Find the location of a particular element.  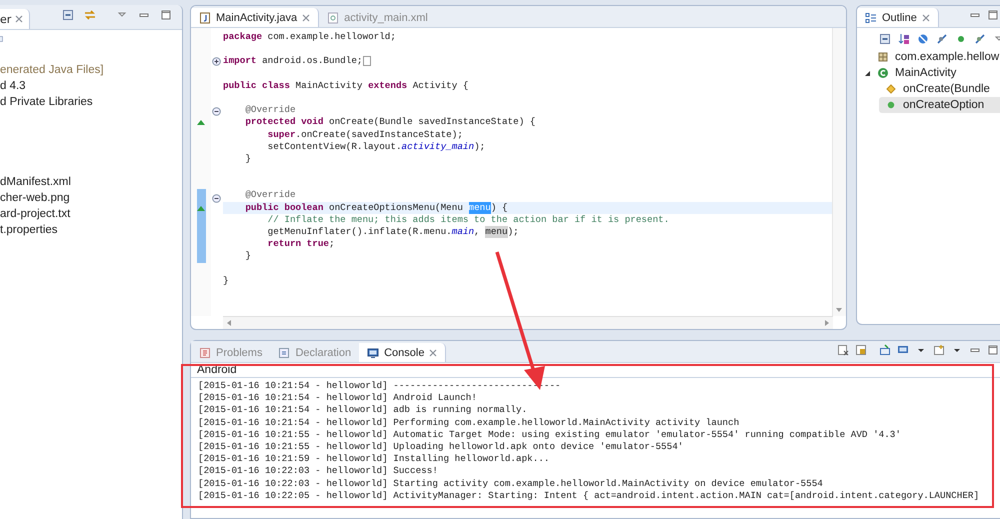

console-line: [2015-01-16 10:22:03 - helloworld] Starting activity com.example.helloworld.MainActivity on device emulator-5554 is located at coordinates (510, 483).